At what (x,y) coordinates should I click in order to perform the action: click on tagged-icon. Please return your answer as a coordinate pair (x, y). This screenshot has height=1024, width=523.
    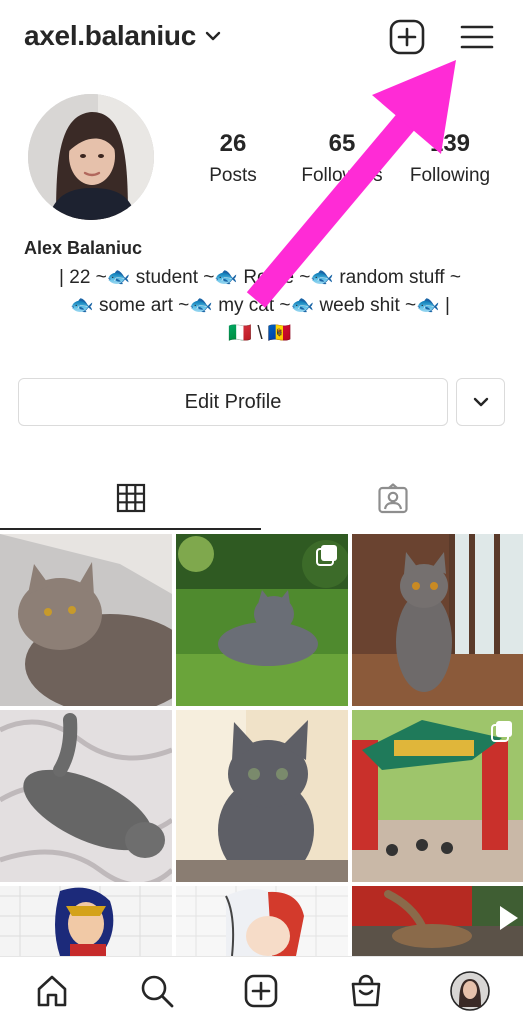
    Looking at the image, I should click on (392, 498).